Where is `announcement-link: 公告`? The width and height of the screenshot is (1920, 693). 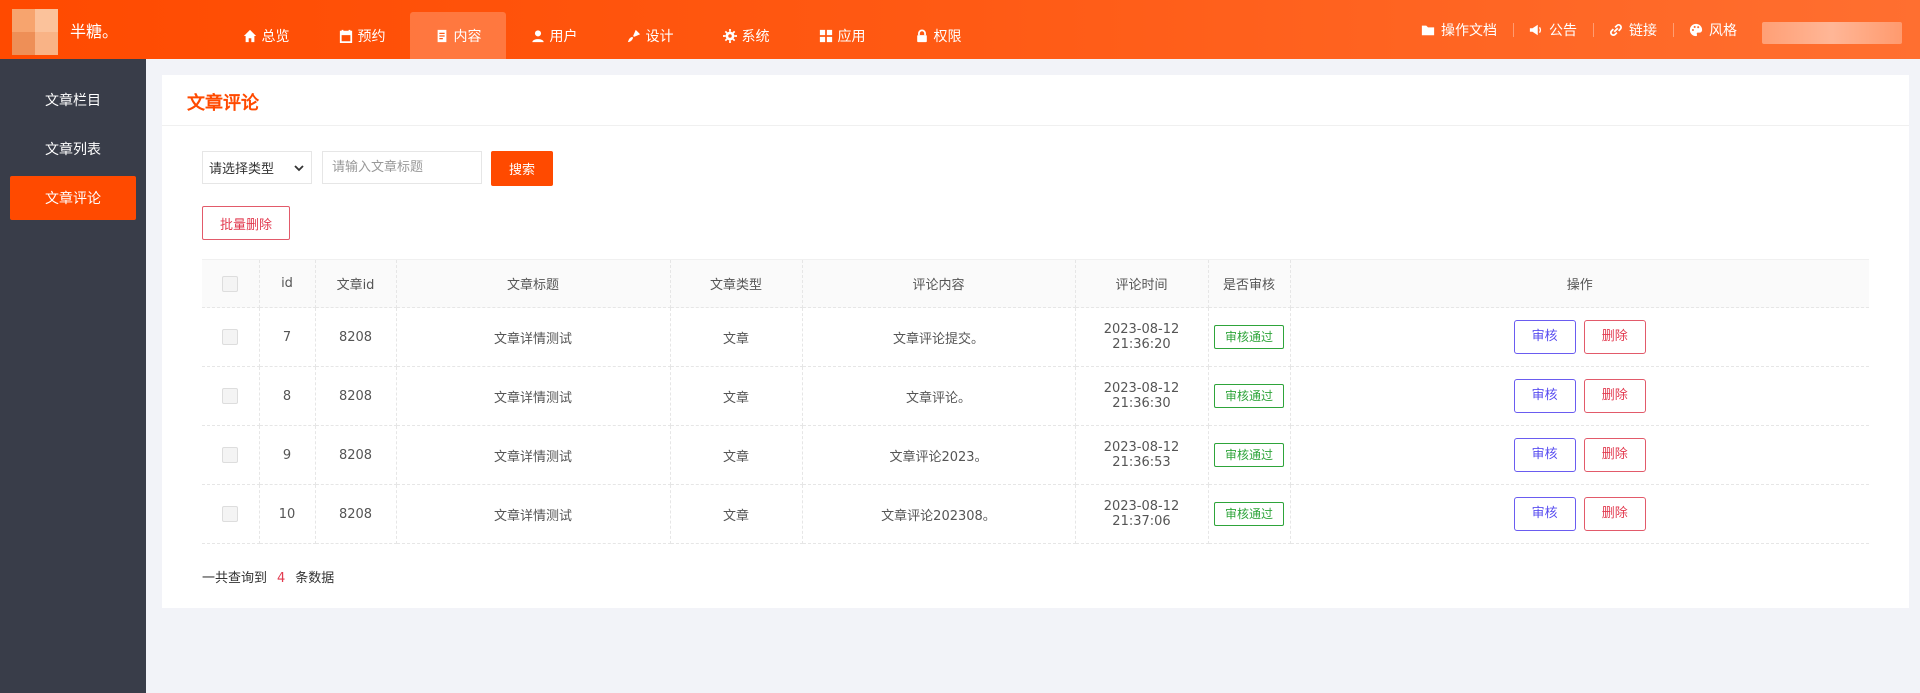 announcement-link: 公告 is located at coordinates (1553, 30).